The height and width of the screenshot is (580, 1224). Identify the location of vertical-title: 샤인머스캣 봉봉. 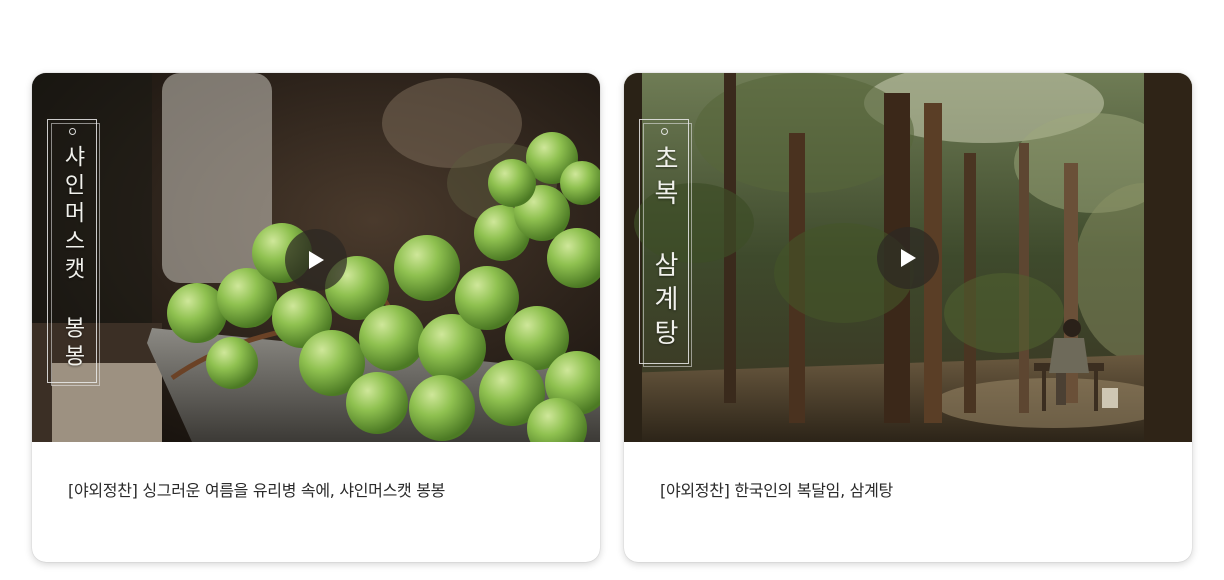
(72, 258).